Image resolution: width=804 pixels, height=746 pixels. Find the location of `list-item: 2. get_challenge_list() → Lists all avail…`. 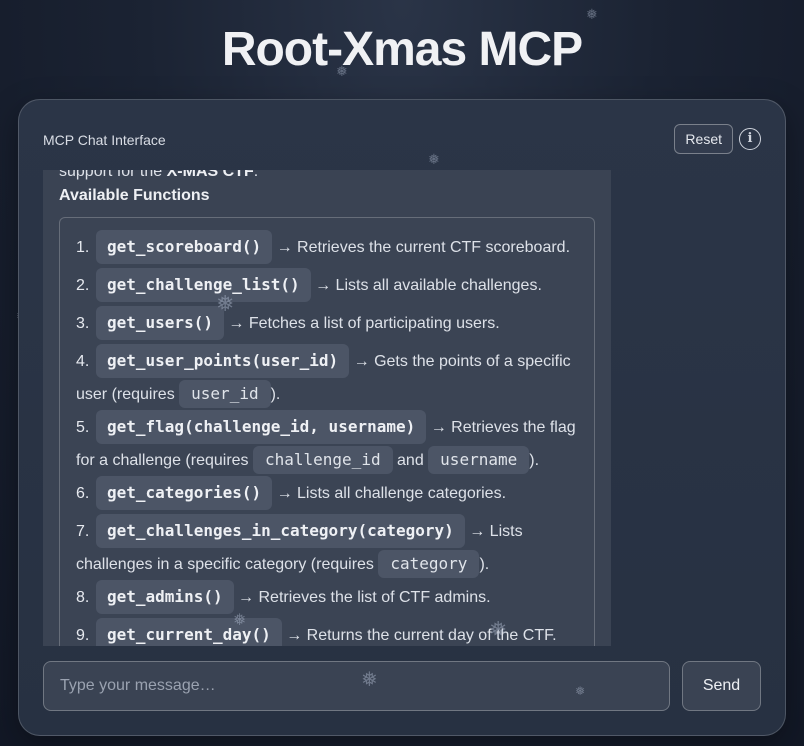

list-item: 2. get_challenge_list() → Lists all avail… is located at coordinates (327, 285).